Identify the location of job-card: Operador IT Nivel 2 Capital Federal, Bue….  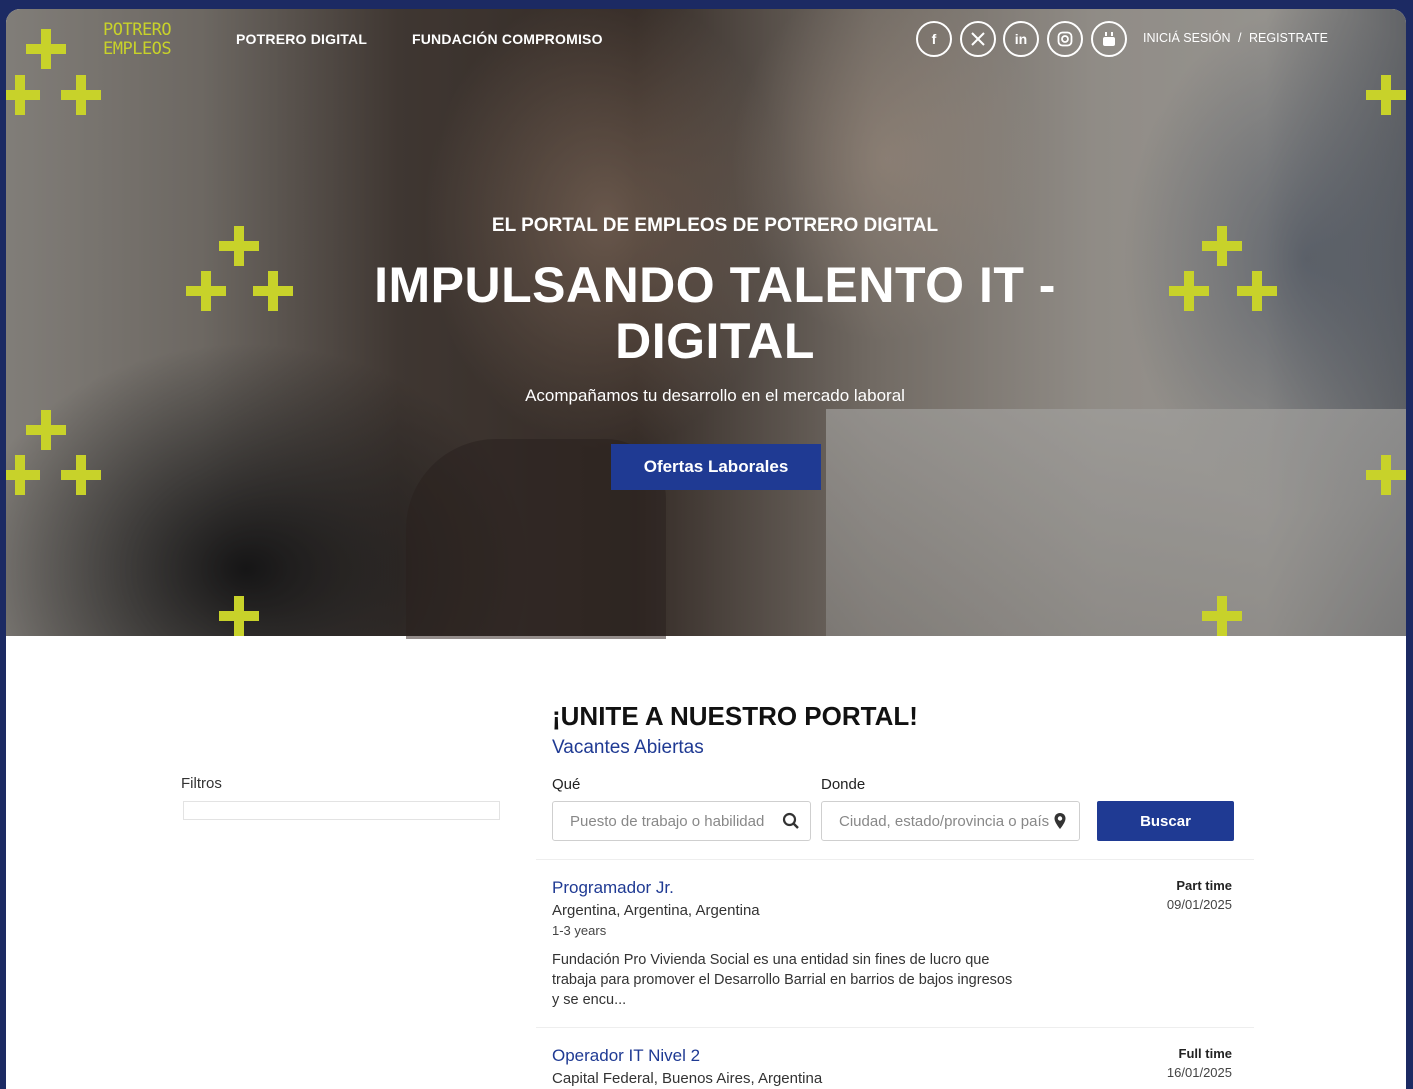
(892, 1066).